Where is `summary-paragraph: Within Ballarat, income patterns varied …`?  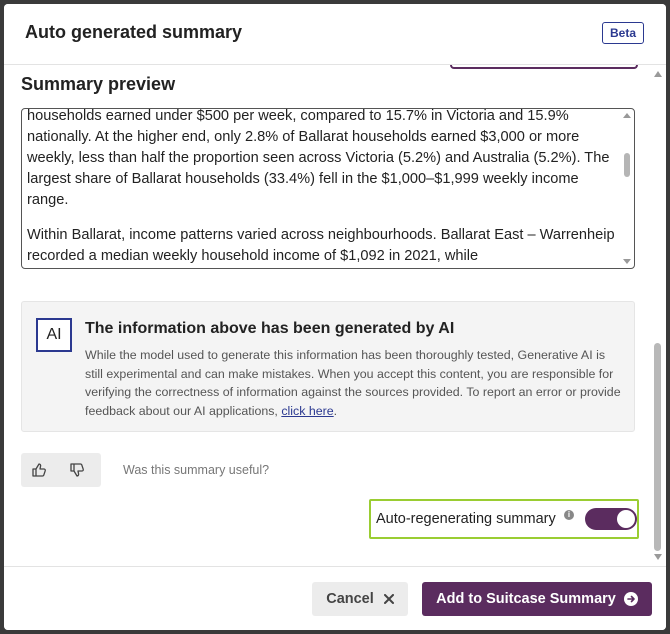
summary-paragraph: Within Ballarat, income patterns varied … is located at coordinates (321, 245).